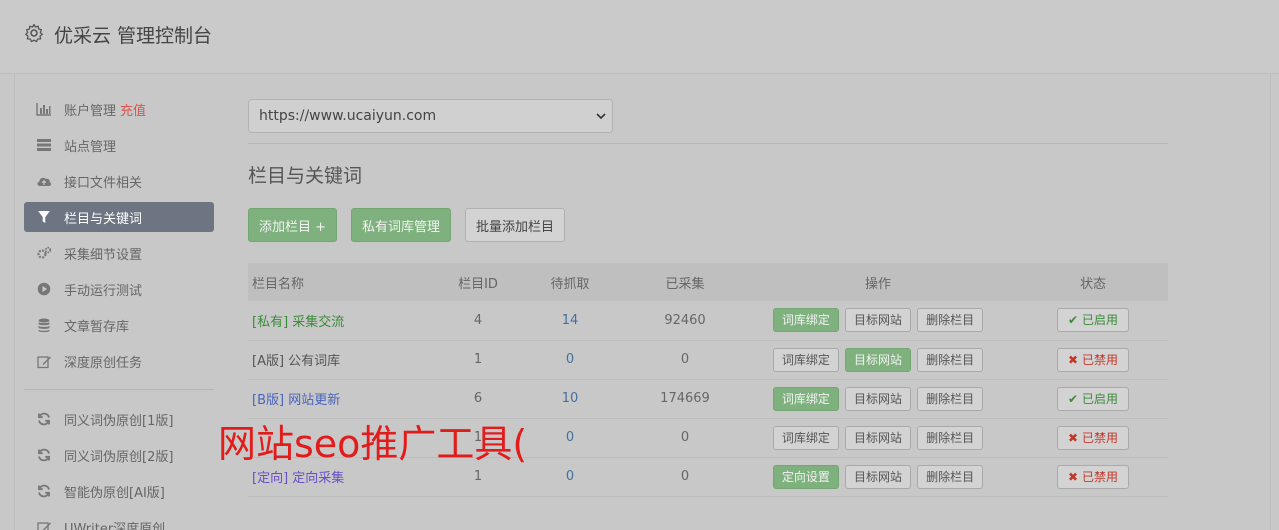 The width and height of the screenshot is (1279, 530). Describe the element at coordinates (14, 265) in the screenshot. I see `left-edge-line` at that location.